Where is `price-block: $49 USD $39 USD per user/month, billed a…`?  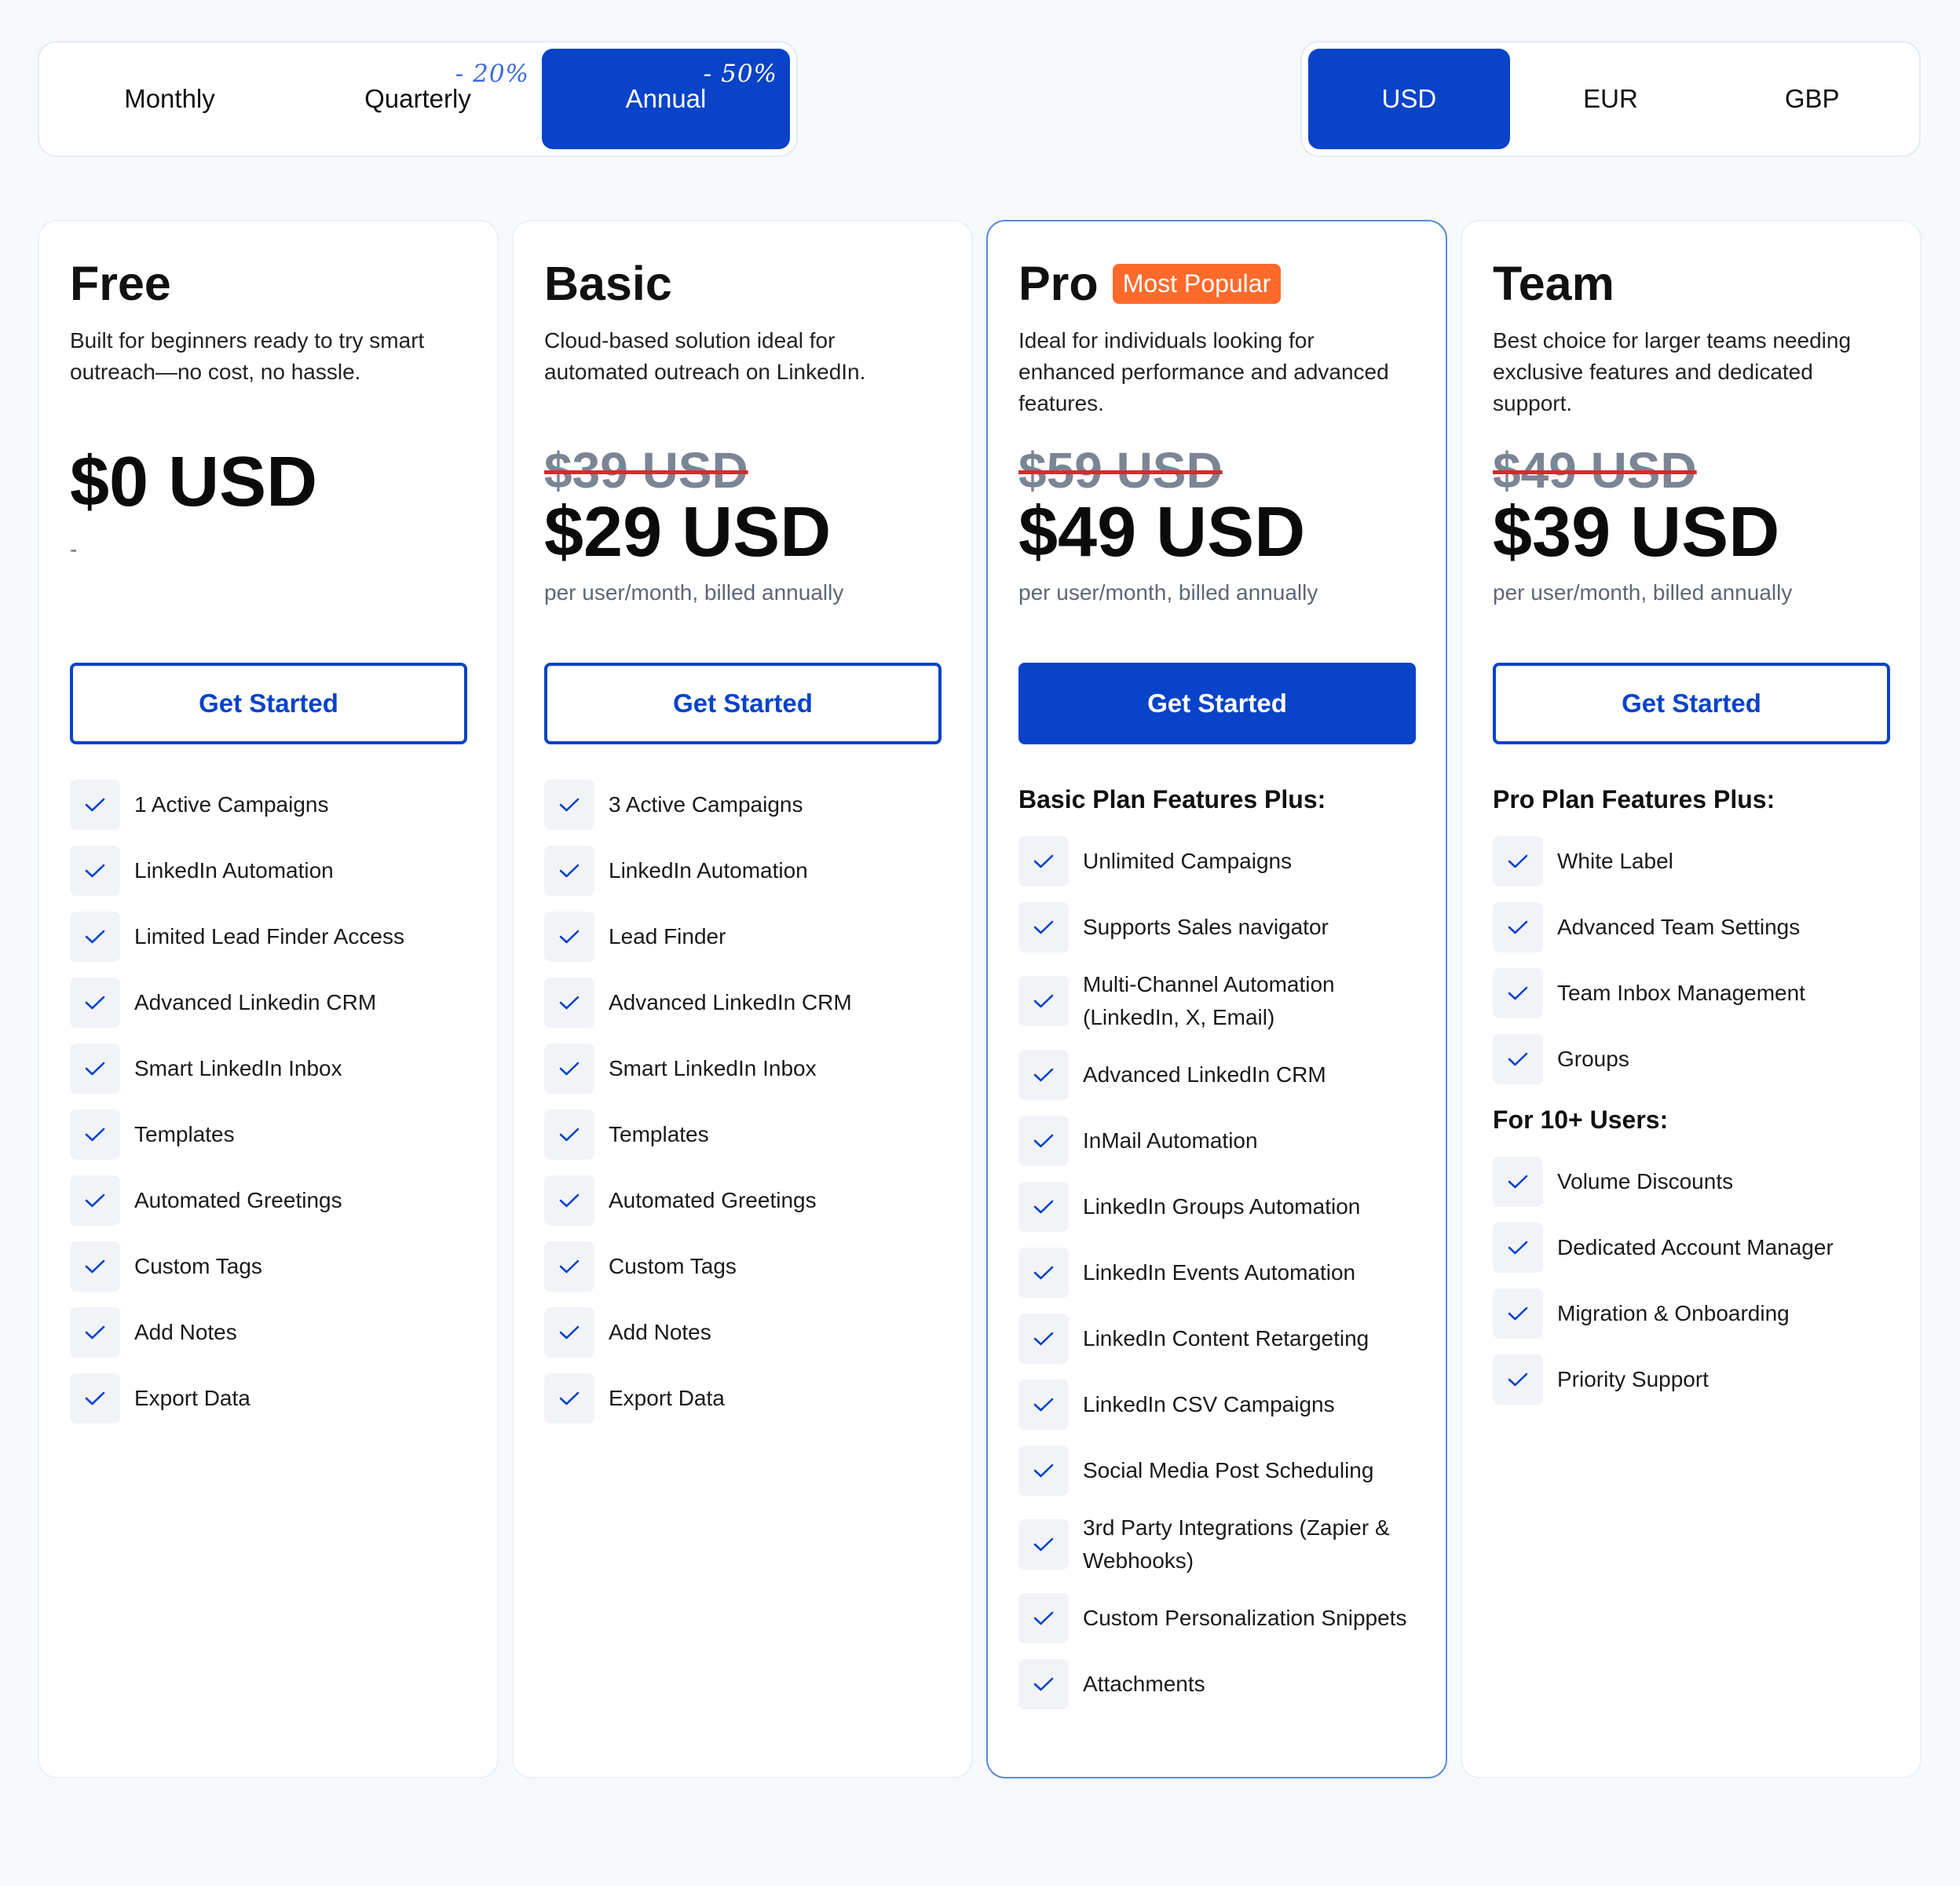 price-block: $49 USD $39 USD per user/month, billed a… is located at coordinates (1691, 553).